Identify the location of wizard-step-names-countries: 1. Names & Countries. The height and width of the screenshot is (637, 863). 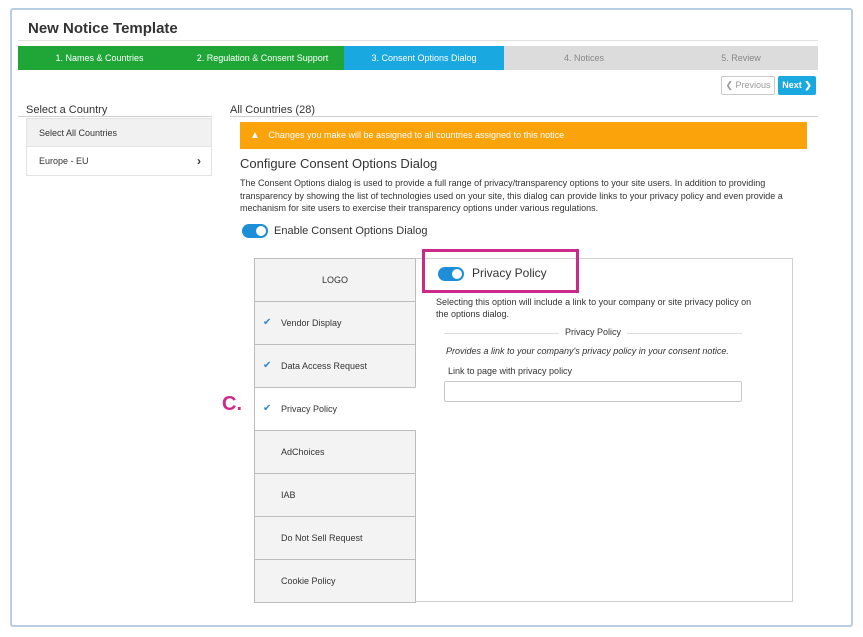
(99, 58).